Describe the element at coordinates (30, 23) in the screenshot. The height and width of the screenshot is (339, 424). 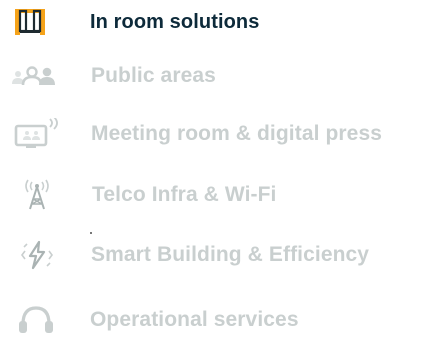
I see `room-door-icon` at that location.